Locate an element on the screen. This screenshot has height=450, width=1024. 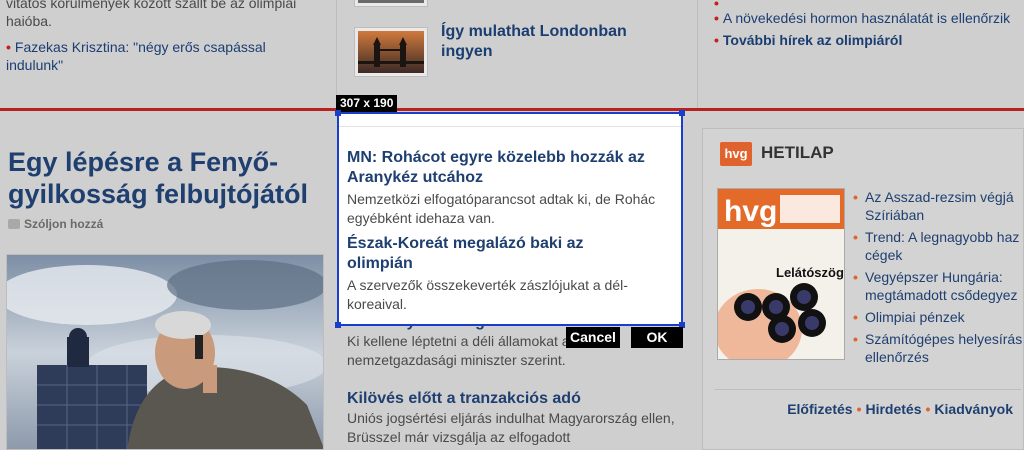
cancel-button: Cancel is located at coordinates (593, 337).